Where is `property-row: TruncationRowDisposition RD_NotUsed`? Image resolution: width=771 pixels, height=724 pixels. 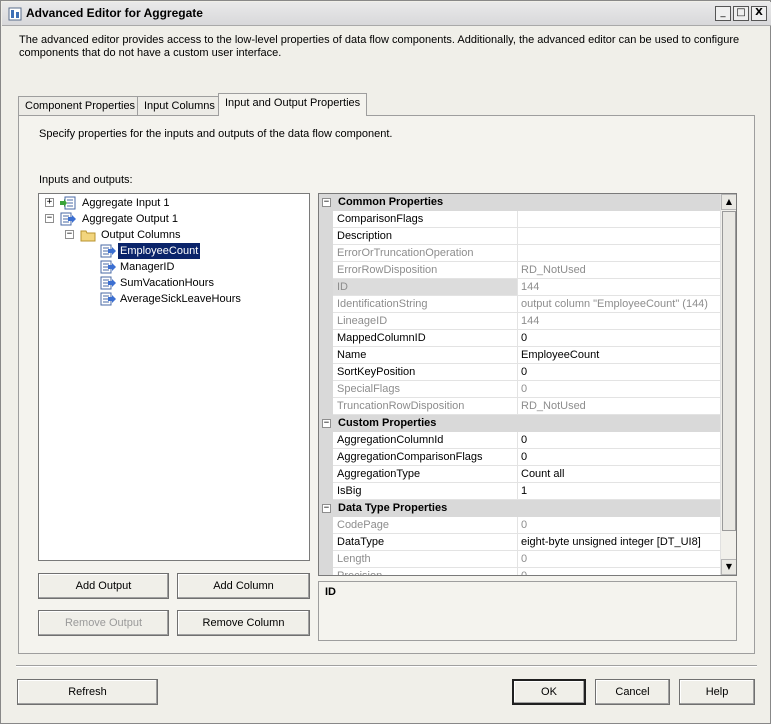
property-row: TruncationRowDisposition RD_NotUsed is located at coordinates (519, 406).